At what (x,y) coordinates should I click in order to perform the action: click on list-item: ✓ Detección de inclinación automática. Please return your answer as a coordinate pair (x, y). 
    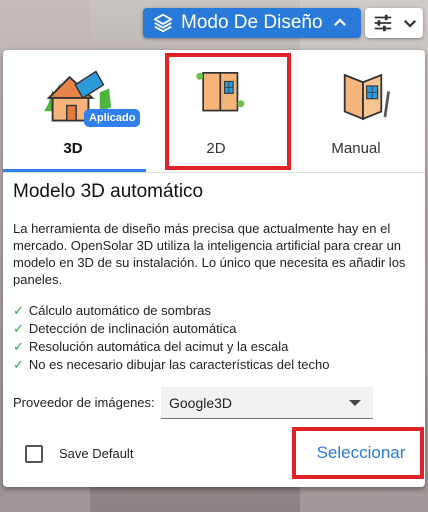
    Looking at the image, I should click on (171, 329).